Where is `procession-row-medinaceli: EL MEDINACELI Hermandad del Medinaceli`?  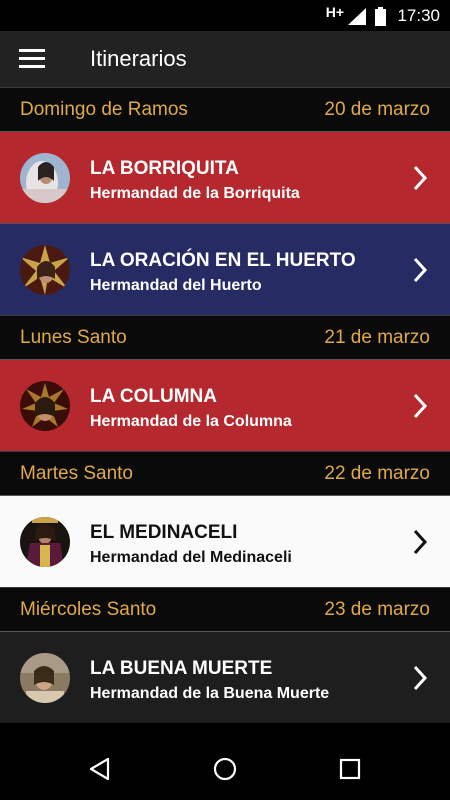 procession-row-medinaceli: EL MEDINACELI Hermandad del Medinaceli is located at coordinates (225, 541).